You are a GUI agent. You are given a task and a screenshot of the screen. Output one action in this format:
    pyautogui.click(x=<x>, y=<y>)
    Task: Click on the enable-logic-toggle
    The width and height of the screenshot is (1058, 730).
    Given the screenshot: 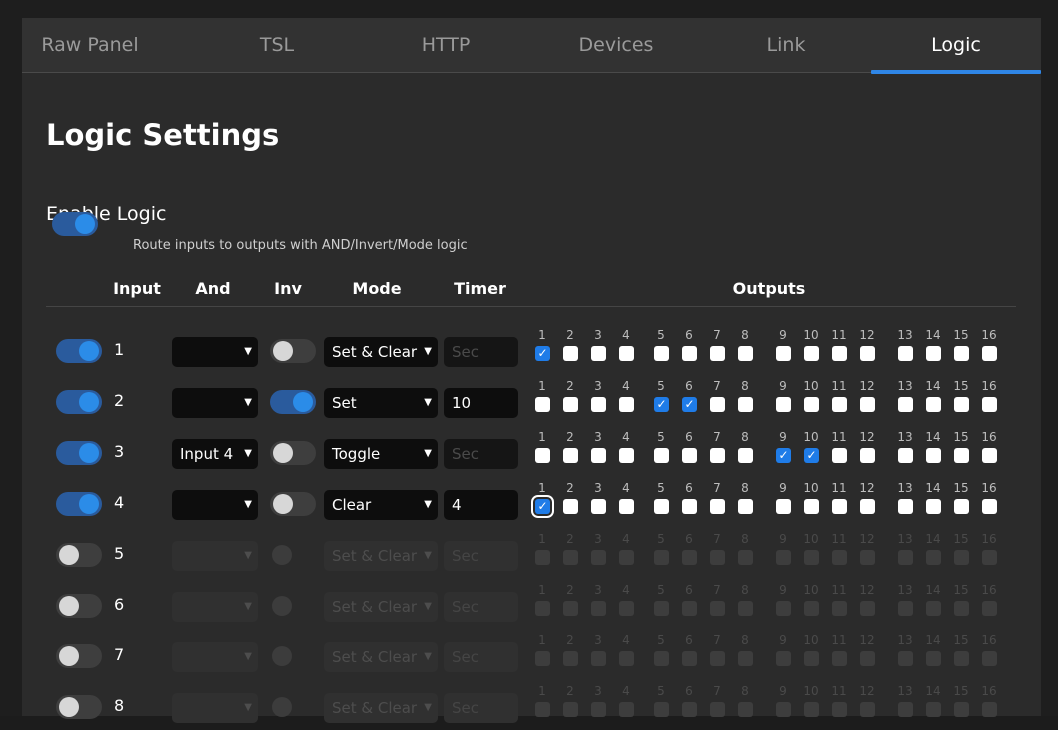 What is the action you would take?
    pyautogui.click(x=75, y=224)
    